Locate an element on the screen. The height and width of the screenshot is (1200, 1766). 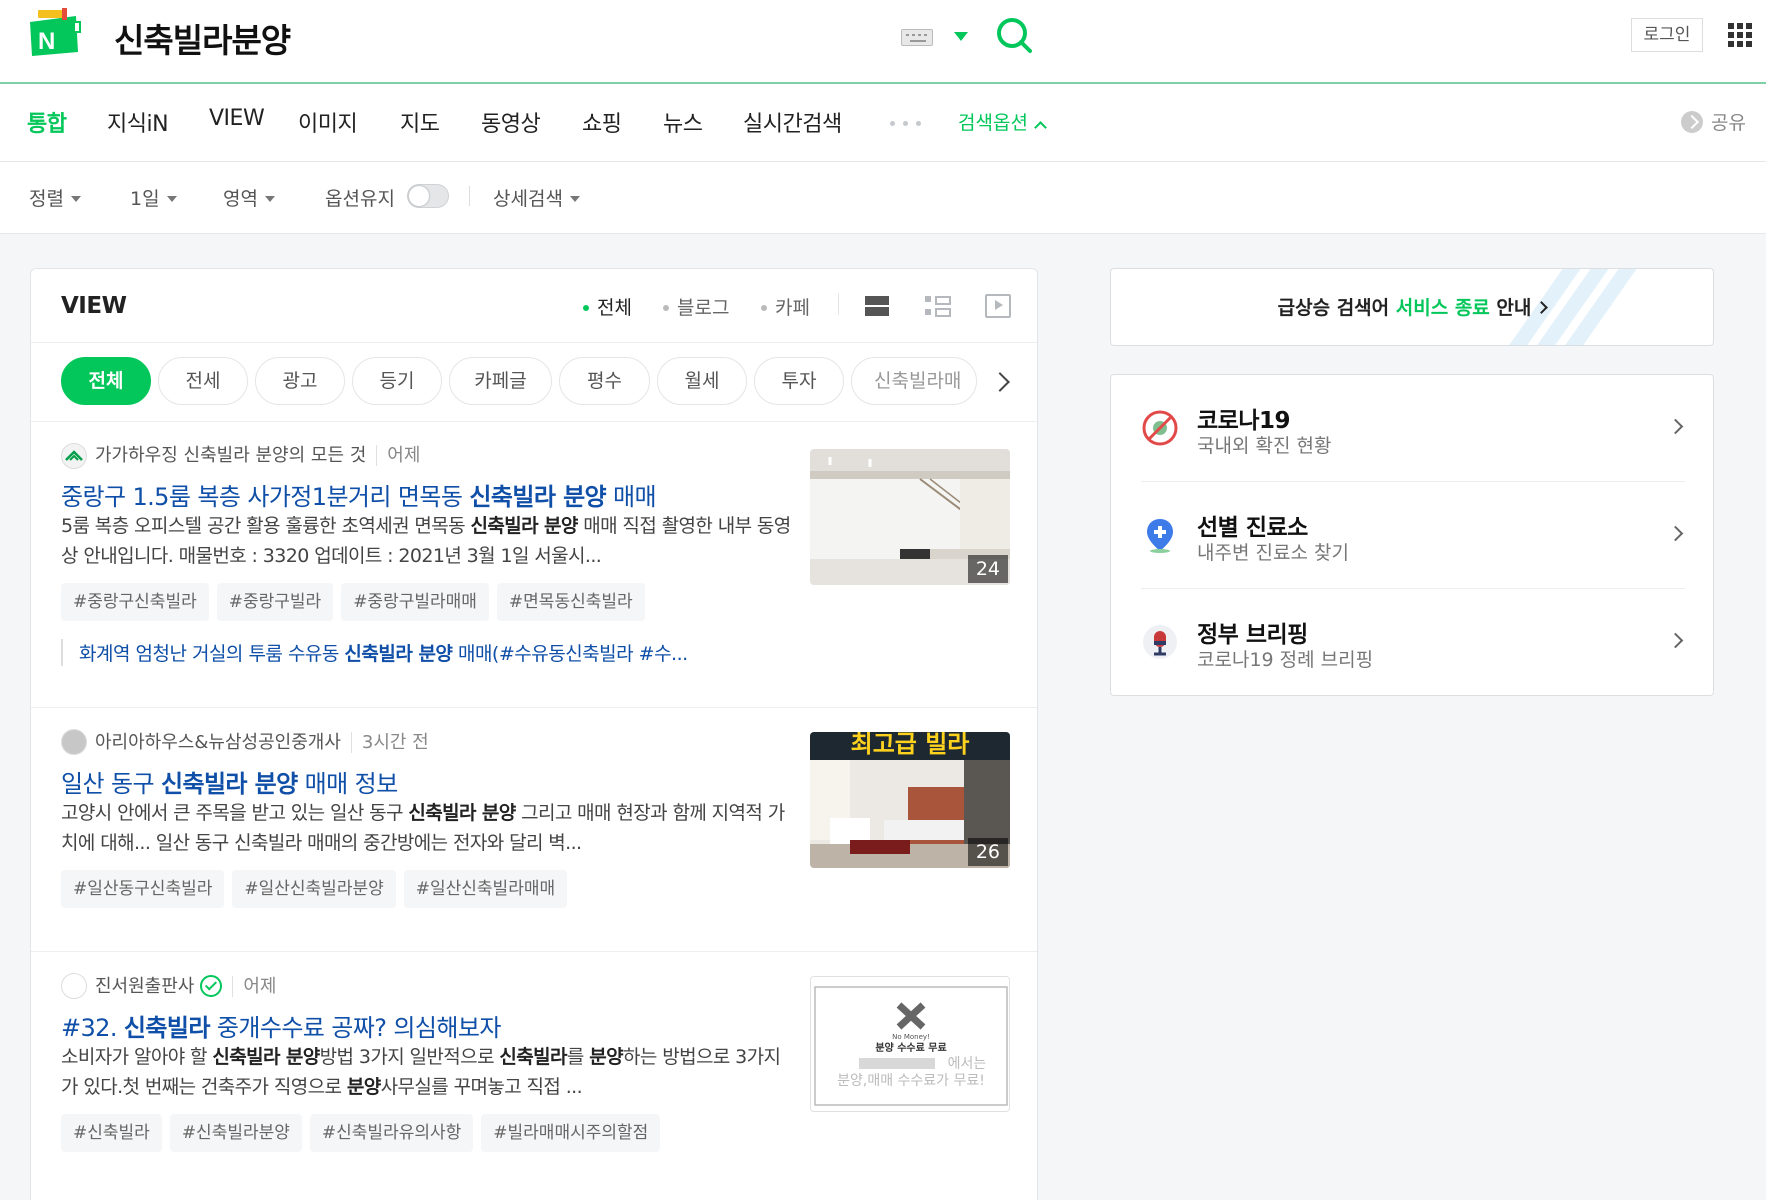
detail-search-dropdown: 상세검색 is located at coordinates (536, 197).